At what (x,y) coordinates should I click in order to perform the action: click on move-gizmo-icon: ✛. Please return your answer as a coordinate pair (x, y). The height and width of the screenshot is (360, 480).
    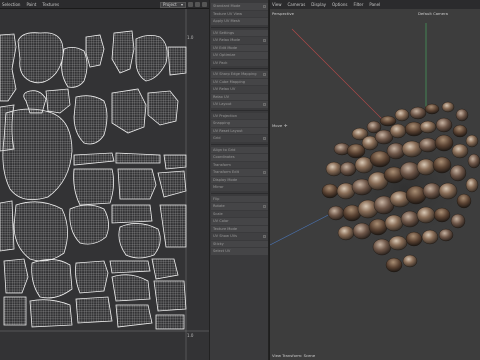
    Looking at the image, I should click on (285, 125).